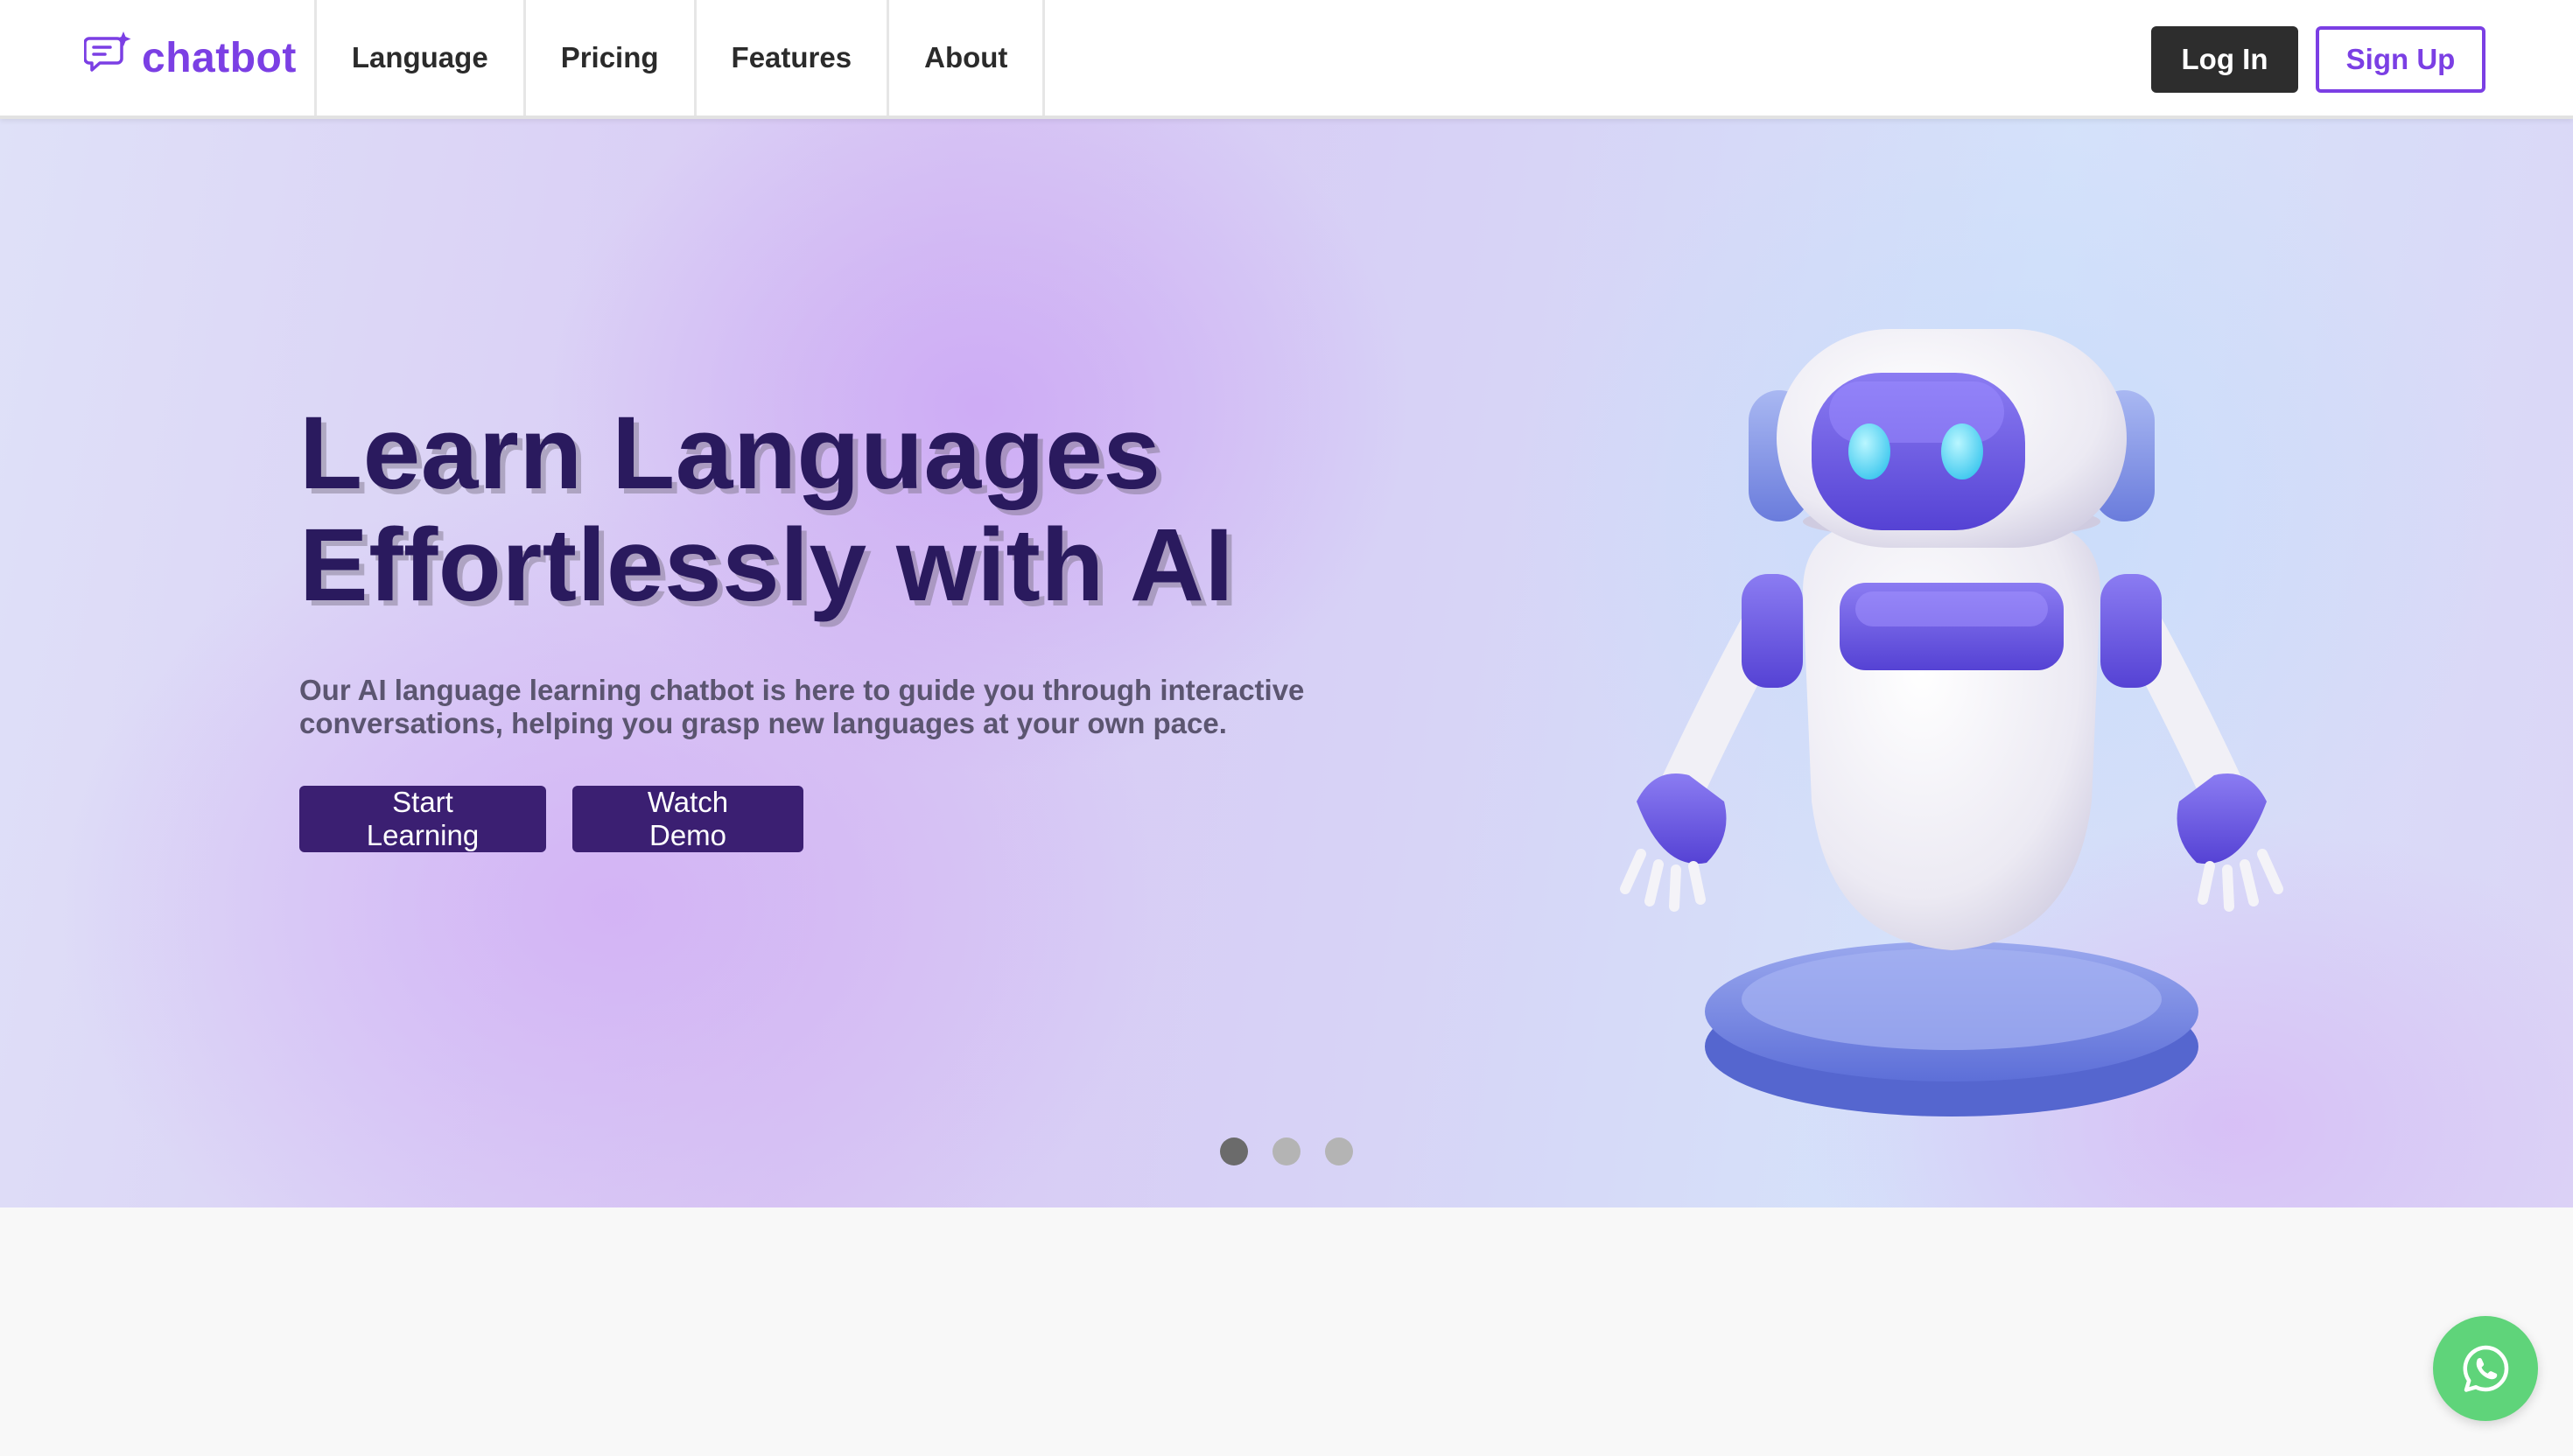  What do you see at coordinates (422, 819) in the screenshot?
I see `start-learning-button: Start Learning` at bounding box center [422, 819].